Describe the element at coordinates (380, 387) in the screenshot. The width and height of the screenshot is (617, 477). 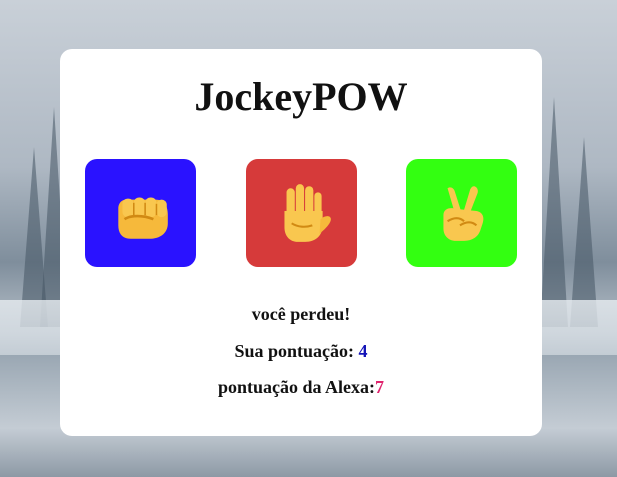
I see `alexa-score-value: 7` at that location.